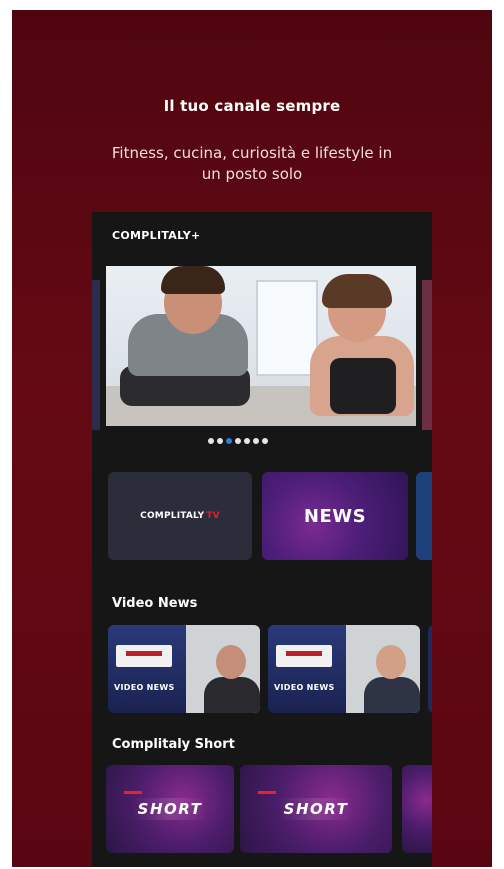 The width and height of the screenshot is (504, 869). Describe the element at coordinates (213, 516) in the screenshot. I see `tv-tile-suffix: TV` at that location.